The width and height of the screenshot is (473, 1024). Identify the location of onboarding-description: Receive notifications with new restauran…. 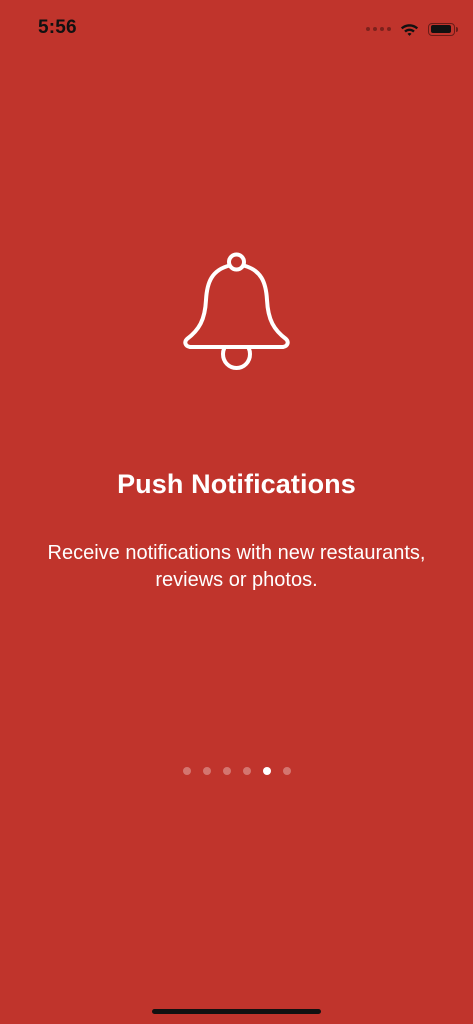
(236, 566).